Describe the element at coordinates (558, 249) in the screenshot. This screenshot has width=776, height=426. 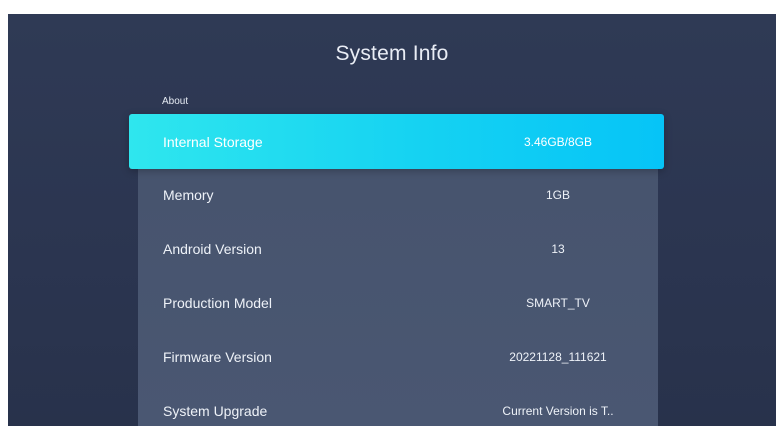
I see `settings-item-value: 13` at that location.